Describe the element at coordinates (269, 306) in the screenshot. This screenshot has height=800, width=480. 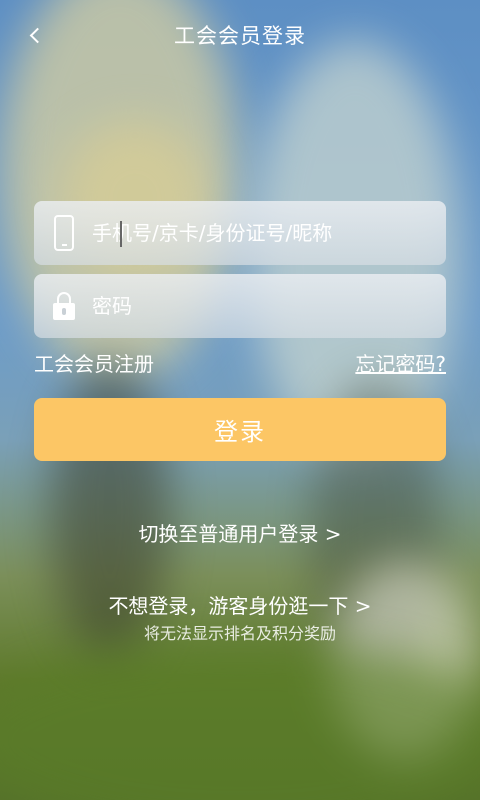
I see `password-input` at that location.